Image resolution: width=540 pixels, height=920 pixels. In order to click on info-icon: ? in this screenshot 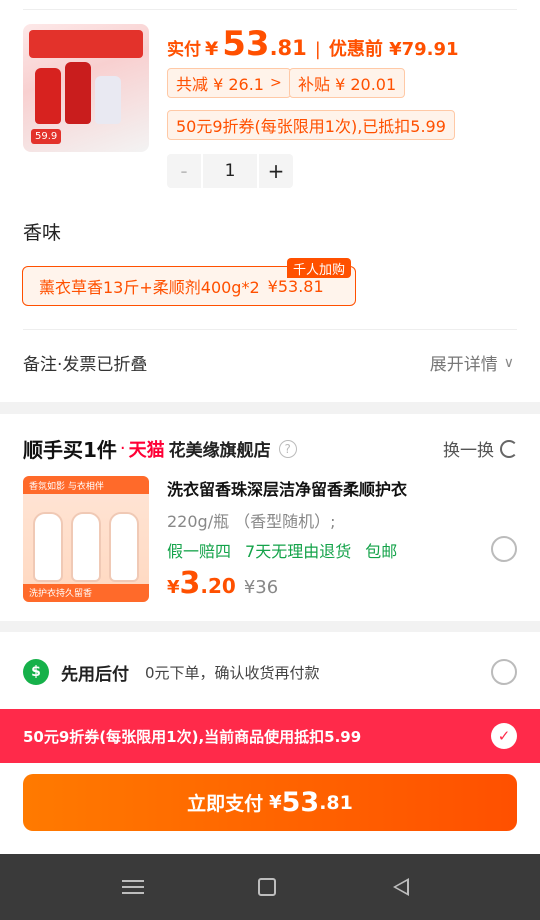, I will do `click(287, 448)`.